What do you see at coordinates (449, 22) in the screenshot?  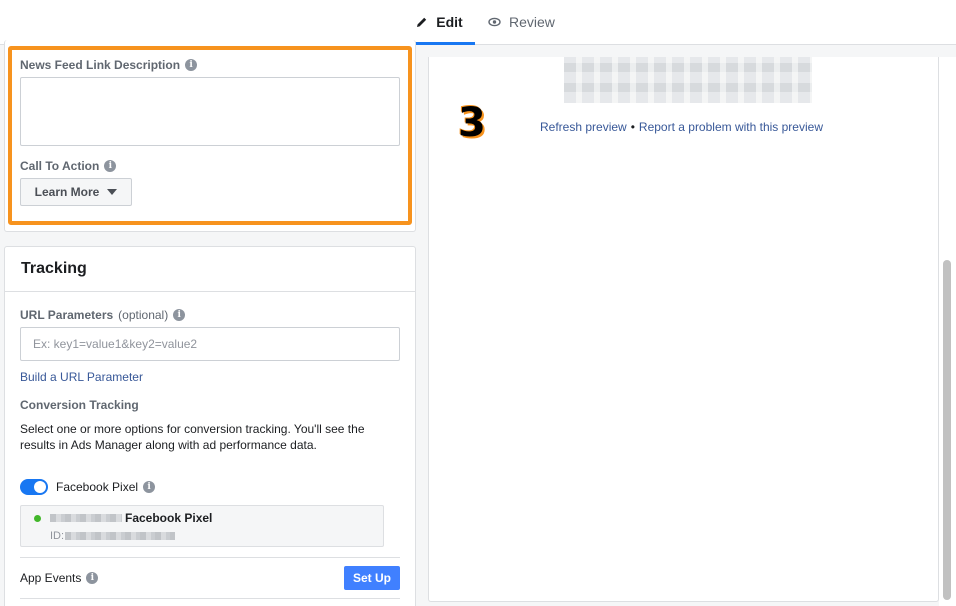 I see `tab-edit-label: Edit` at bounding box center [449, 22].